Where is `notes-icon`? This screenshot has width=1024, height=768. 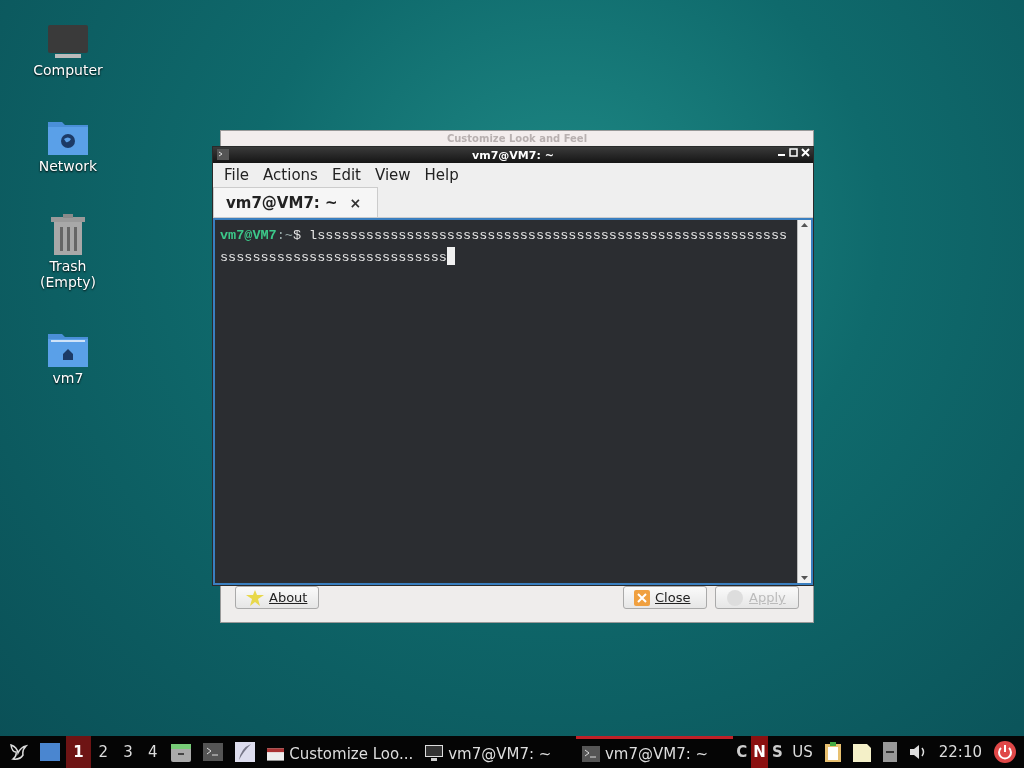 notes-icon is located at coordinates (861, 752).